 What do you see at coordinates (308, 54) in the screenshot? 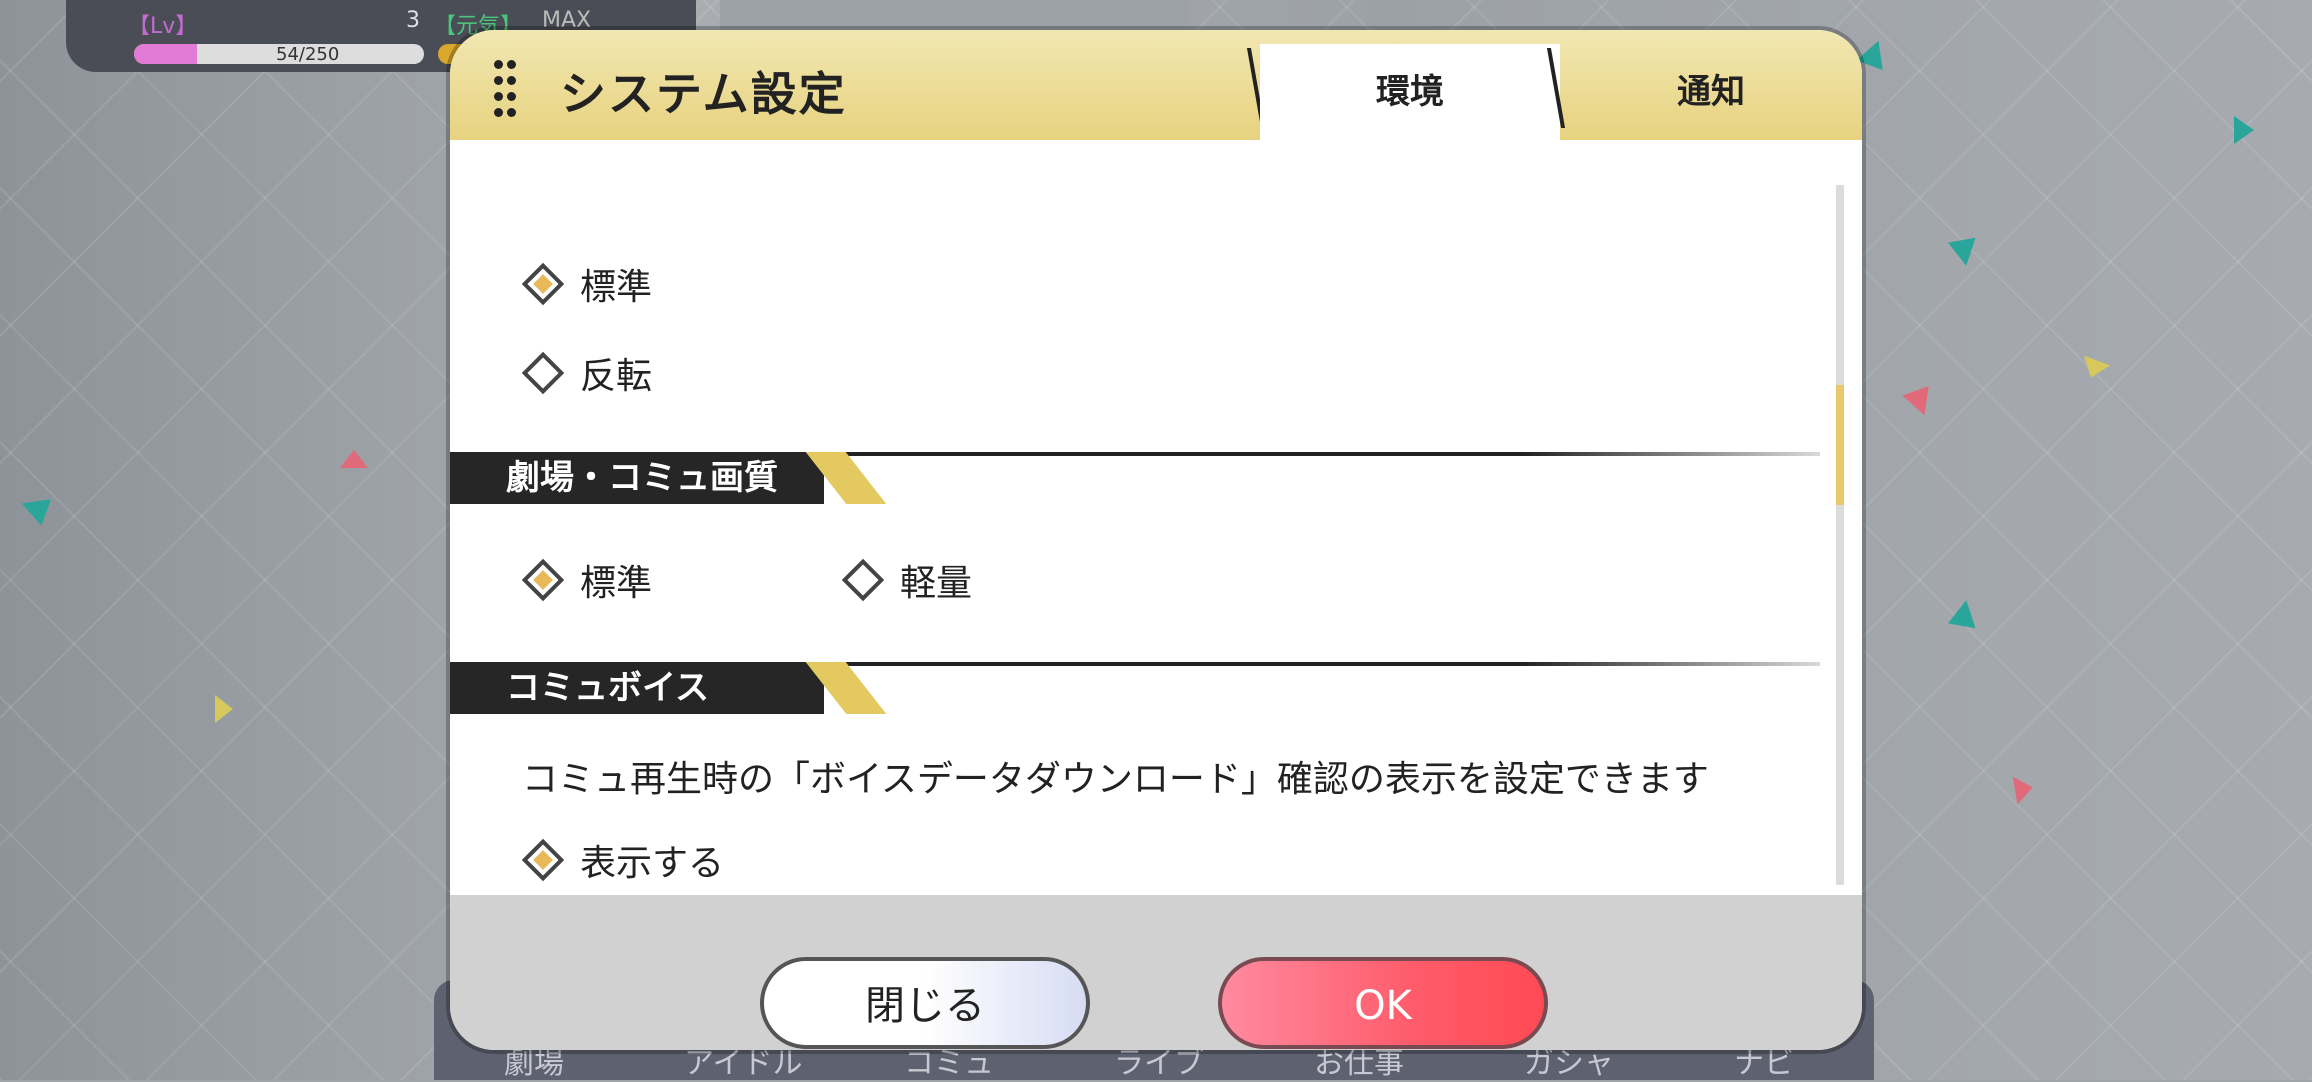
I see `exp-text: 54/250` at bounding box center [308, 54].